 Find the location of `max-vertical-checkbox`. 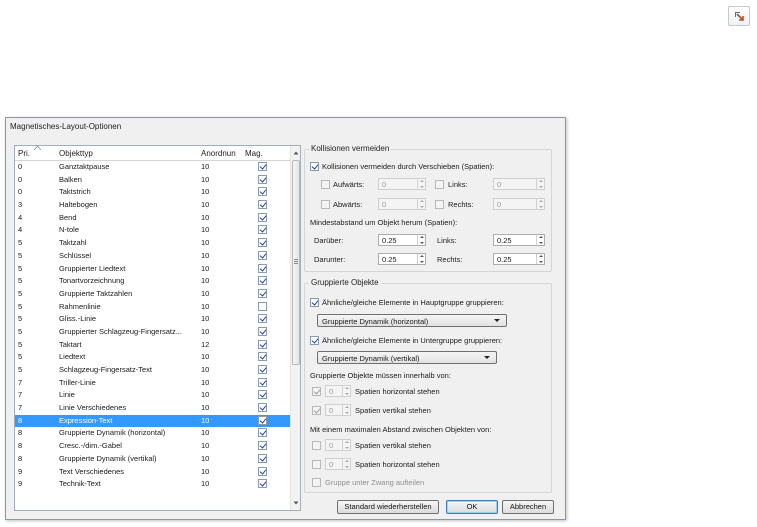

max-vertical-checkbox is located at coordinates (316, 445).